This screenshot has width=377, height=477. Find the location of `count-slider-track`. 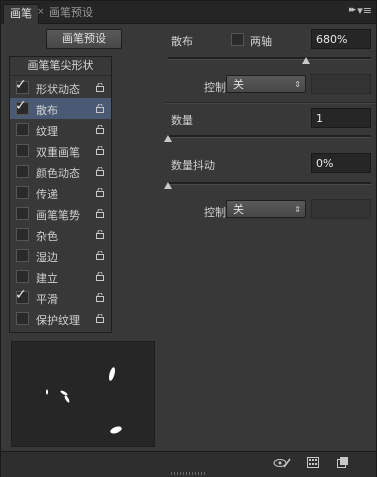

count-slider-track is located at coordinates (269, 136).